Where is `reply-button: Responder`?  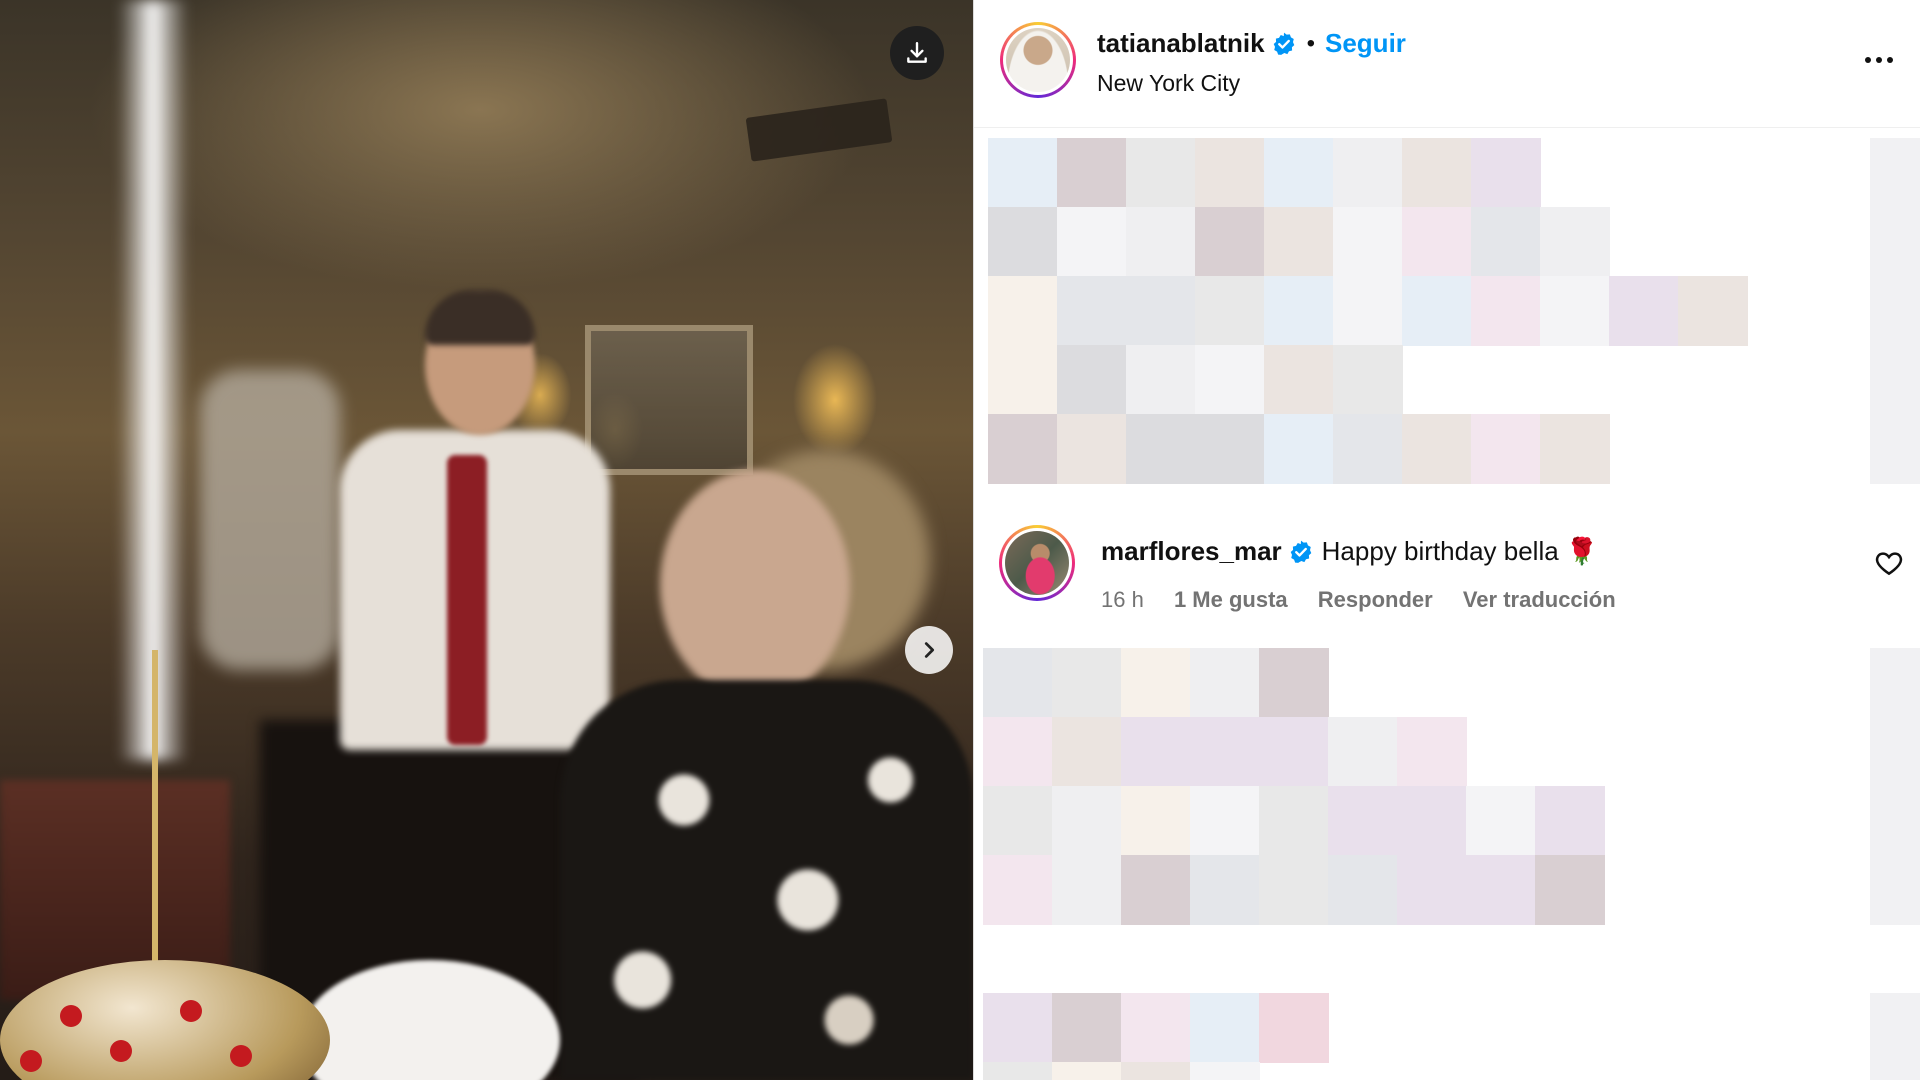 reply-button: Responder is located at coordinates (1375, 599).